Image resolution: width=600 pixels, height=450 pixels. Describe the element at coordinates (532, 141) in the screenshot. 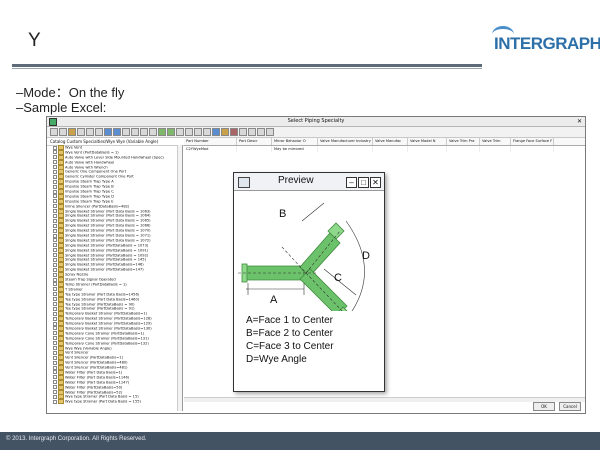

I see `column-header: Flange Face Surface F` at that location.